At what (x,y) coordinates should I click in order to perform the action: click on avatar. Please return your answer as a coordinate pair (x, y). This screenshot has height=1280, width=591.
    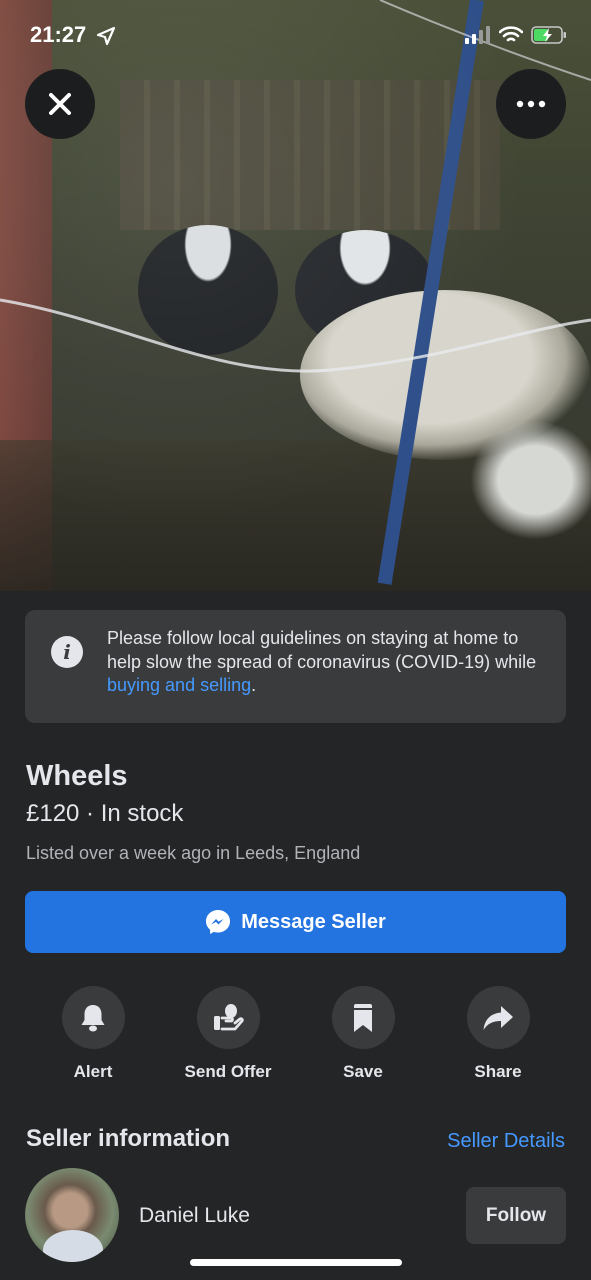
    Looking at the image, I should click on (72, 1215).